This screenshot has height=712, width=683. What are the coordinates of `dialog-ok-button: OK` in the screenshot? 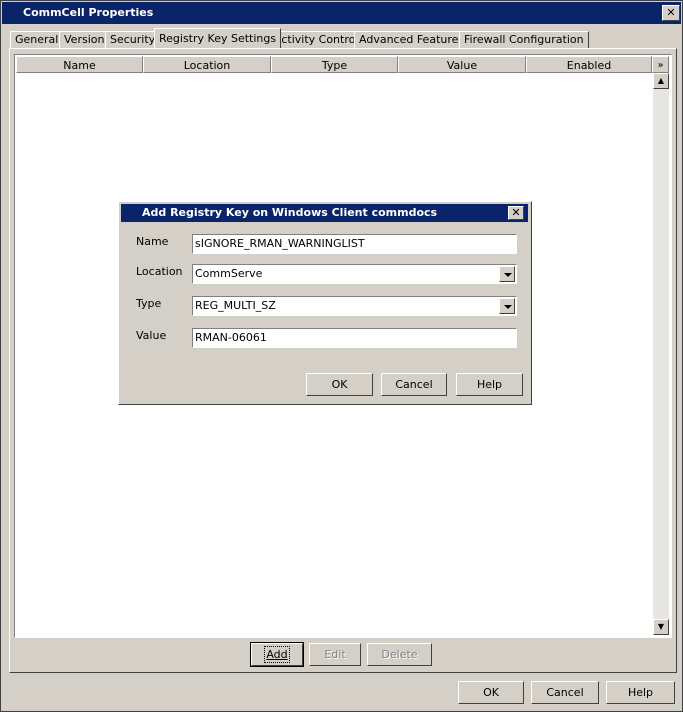 It's located at (339, 384).